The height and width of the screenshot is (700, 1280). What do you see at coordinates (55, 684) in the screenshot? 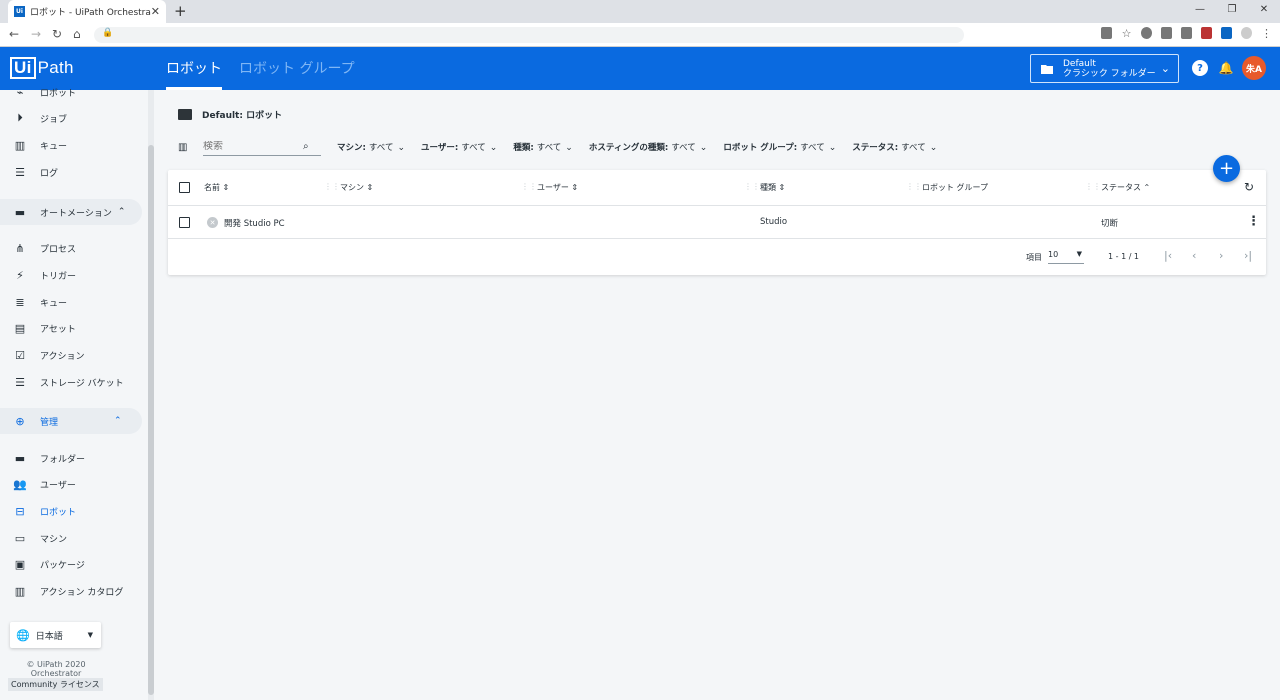
I see `license-link: Community ライセンス` at bounding box center [55, 684].